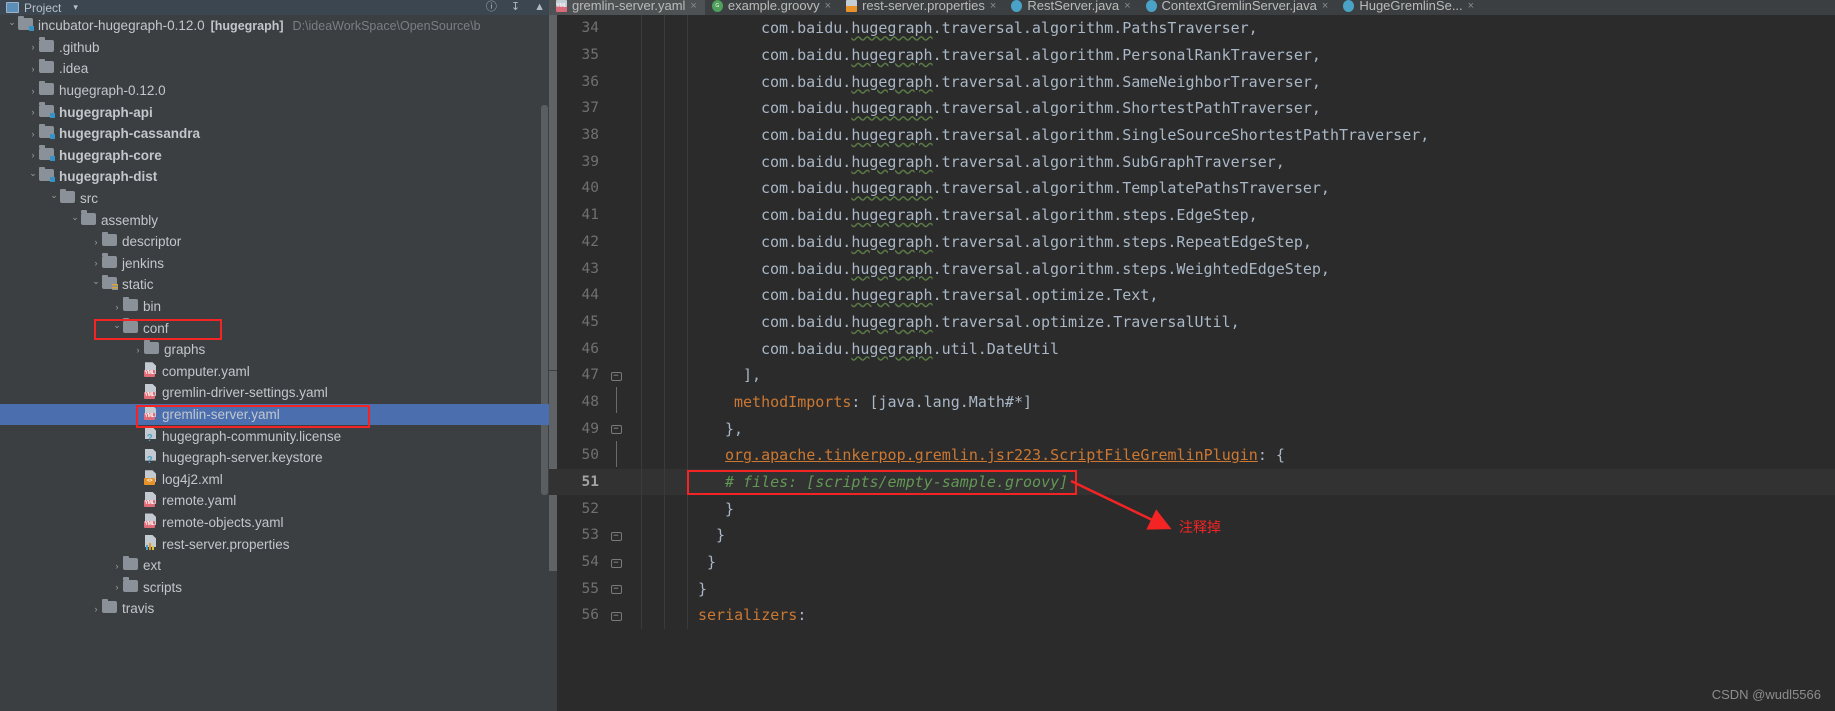 This screenshot has height=711, width=1835. Describe the element at coordinates (274, 69) in the screenshot. I see `tree-item--idea: .idea` at that location.